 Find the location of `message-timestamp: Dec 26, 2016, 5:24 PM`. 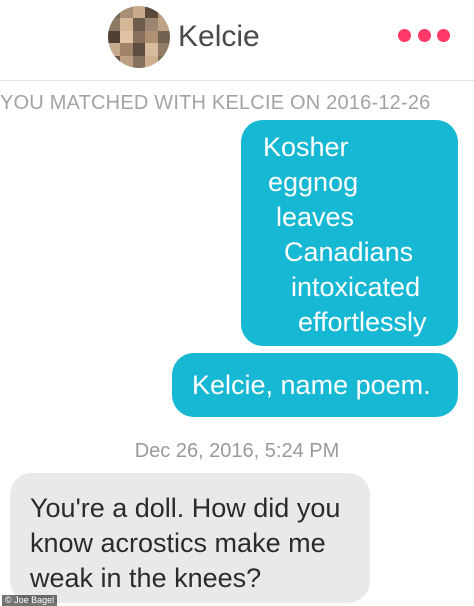

message-timestamp: Dec 26, 2016, 5:24 PM is located at coordinates (237, 451).